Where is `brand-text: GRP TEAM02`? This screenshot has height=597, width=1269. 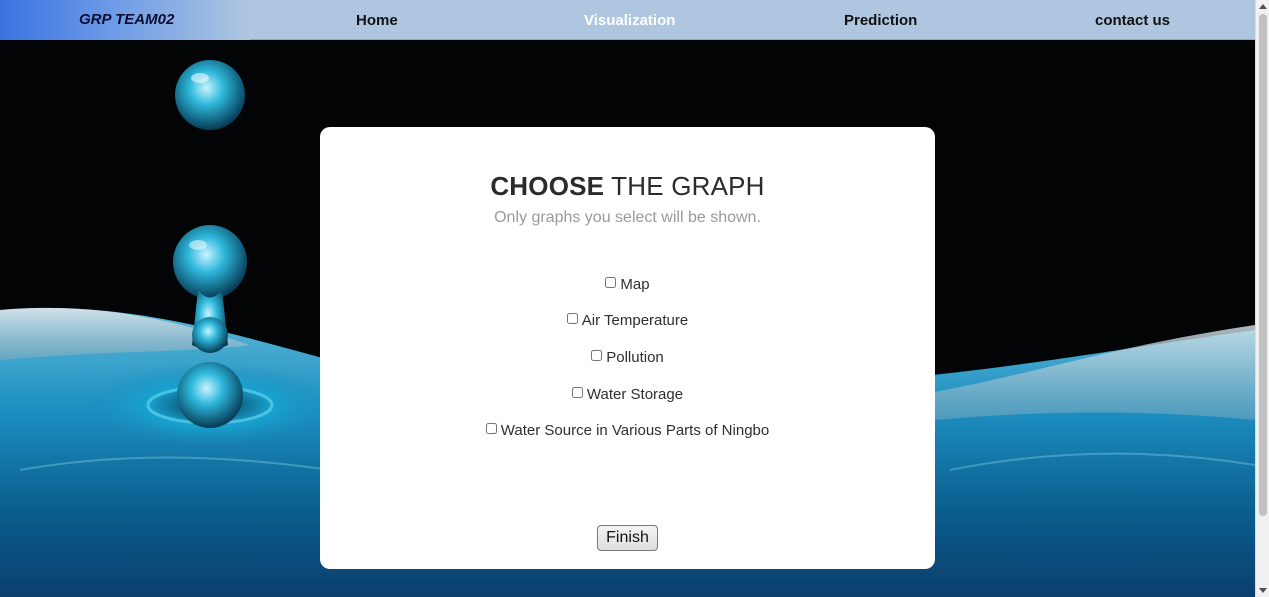
brand-text: GRP TEAM02 is located at coordinates (127, 19).